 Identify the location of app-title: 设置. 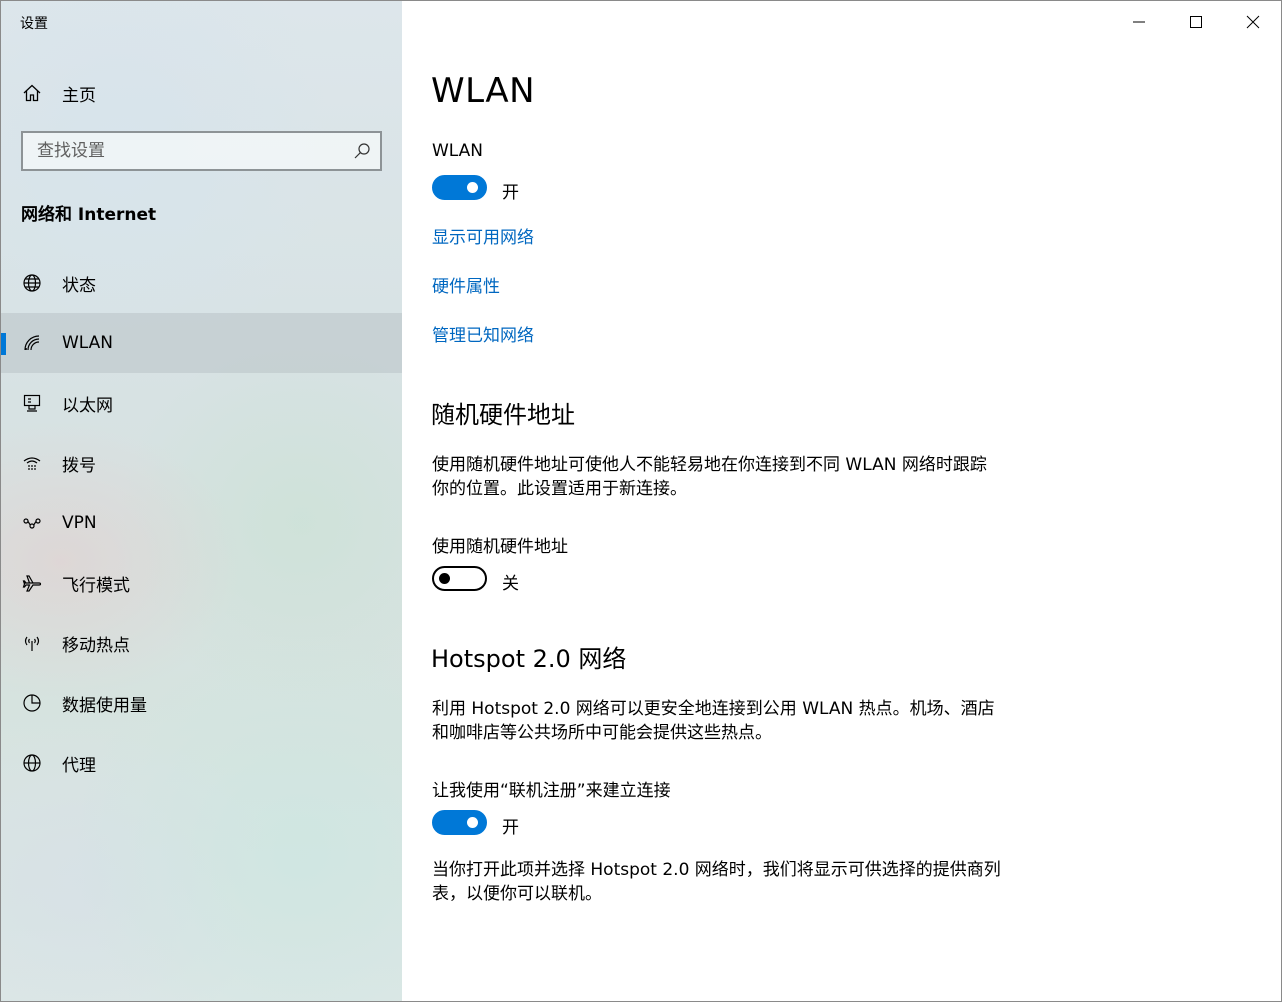
(34, 24).